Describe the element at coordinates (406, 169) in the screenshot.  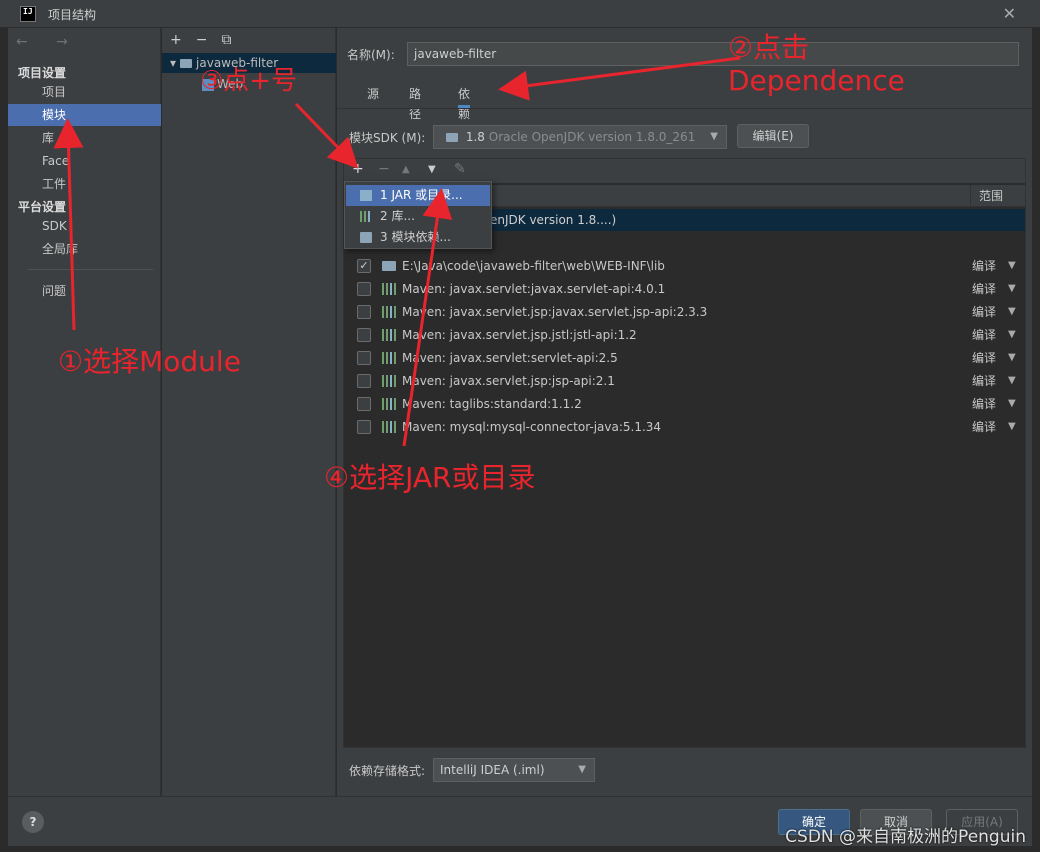
I see `move-up-icon: ▲` at that location.